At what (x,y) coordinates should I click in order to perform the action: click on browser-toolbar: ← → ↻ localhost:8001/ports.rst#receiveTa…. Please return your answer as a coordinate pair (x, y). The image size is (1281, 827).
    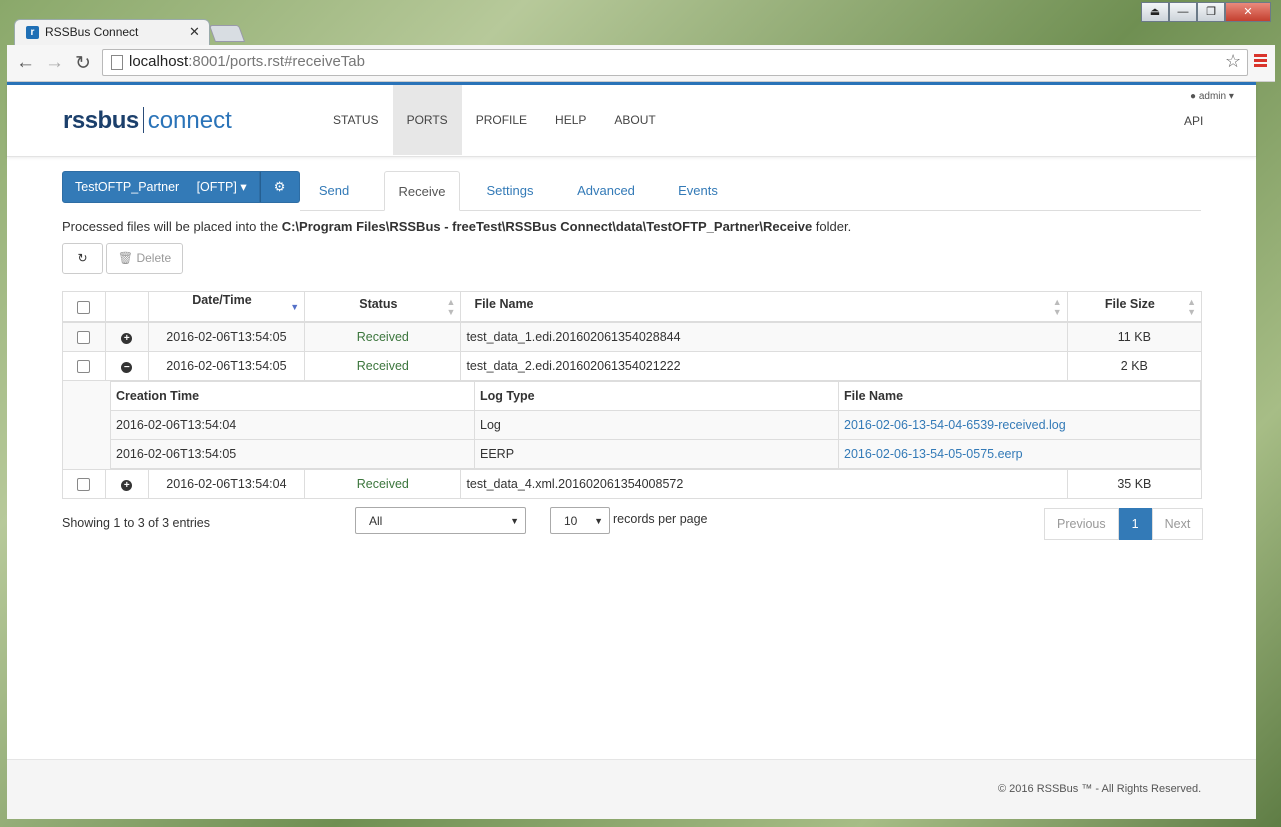
    Looking at the image, I should click on (641, 63).